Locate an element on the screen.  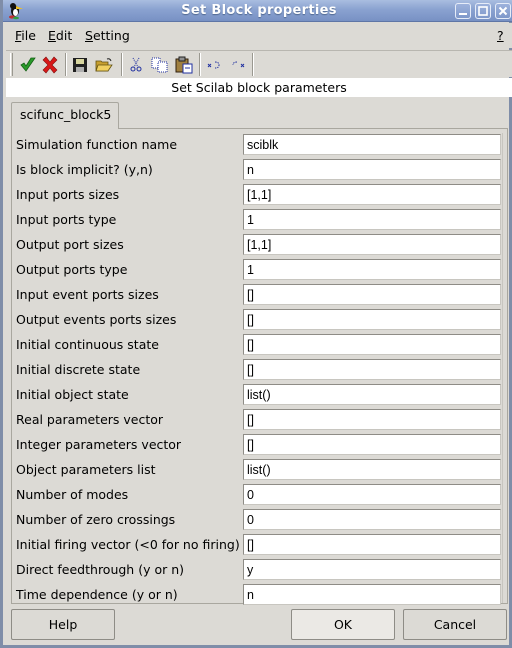
toolbar-grip is located at coordinates (11, 64).